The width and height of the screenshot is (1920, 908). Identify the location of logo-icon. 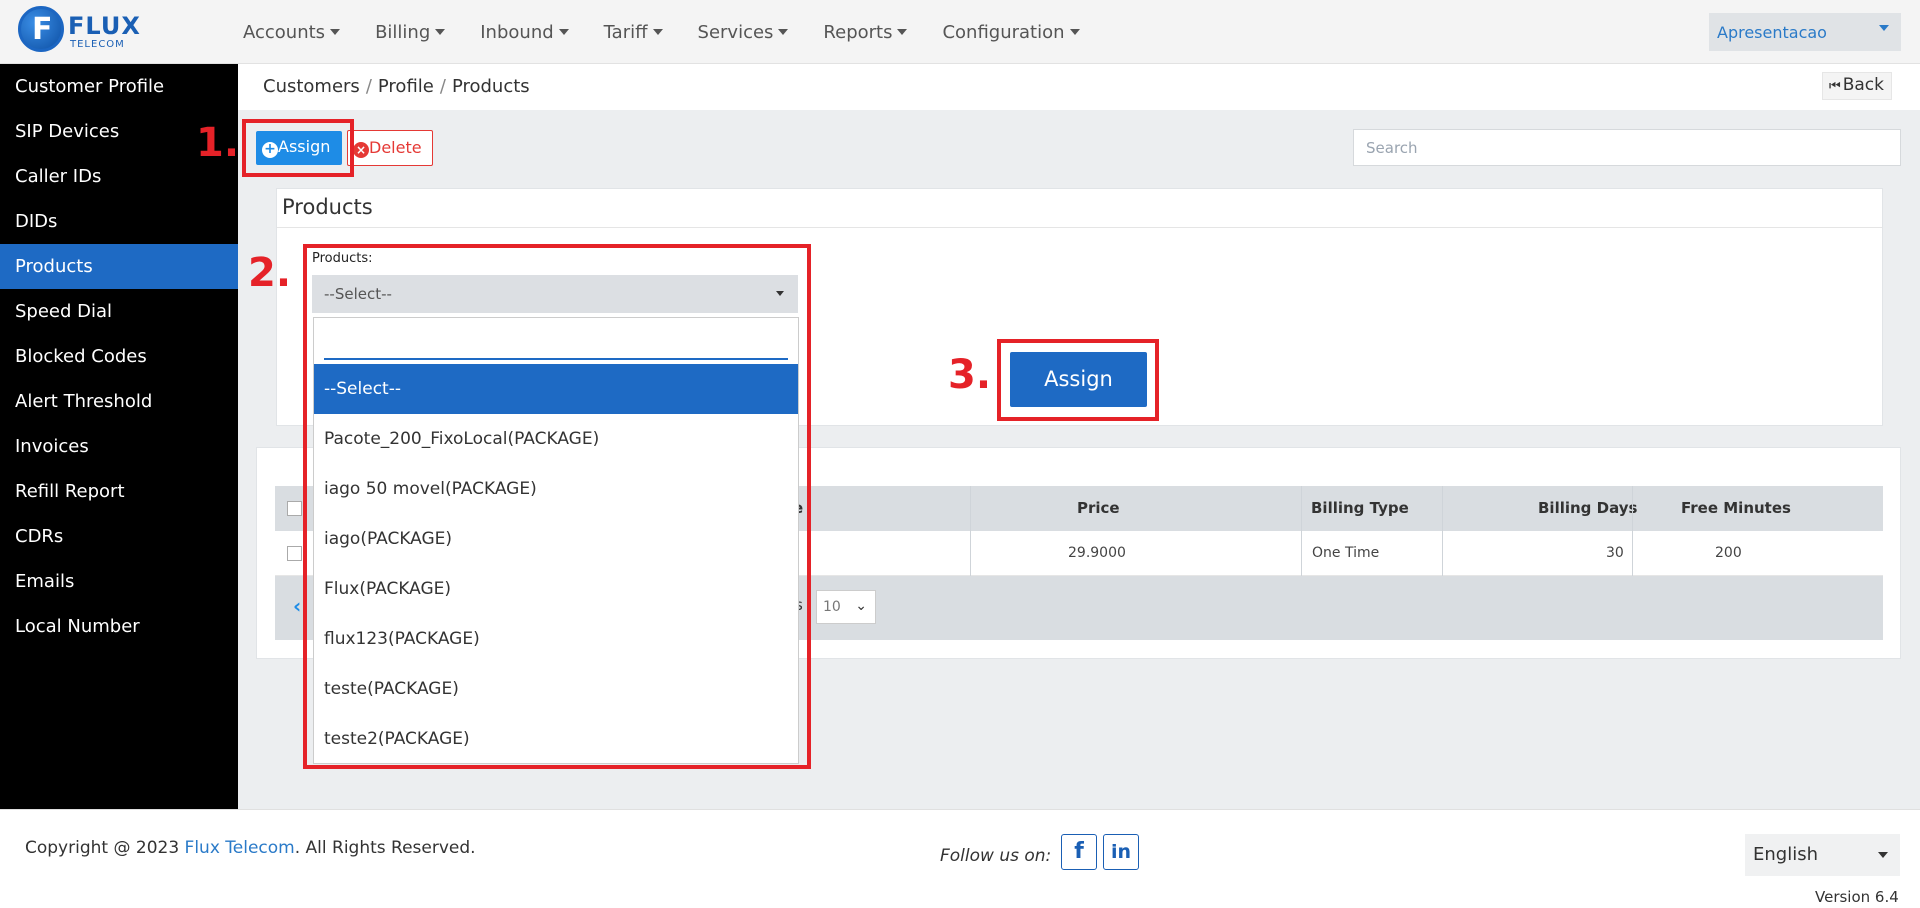
(41, 29).